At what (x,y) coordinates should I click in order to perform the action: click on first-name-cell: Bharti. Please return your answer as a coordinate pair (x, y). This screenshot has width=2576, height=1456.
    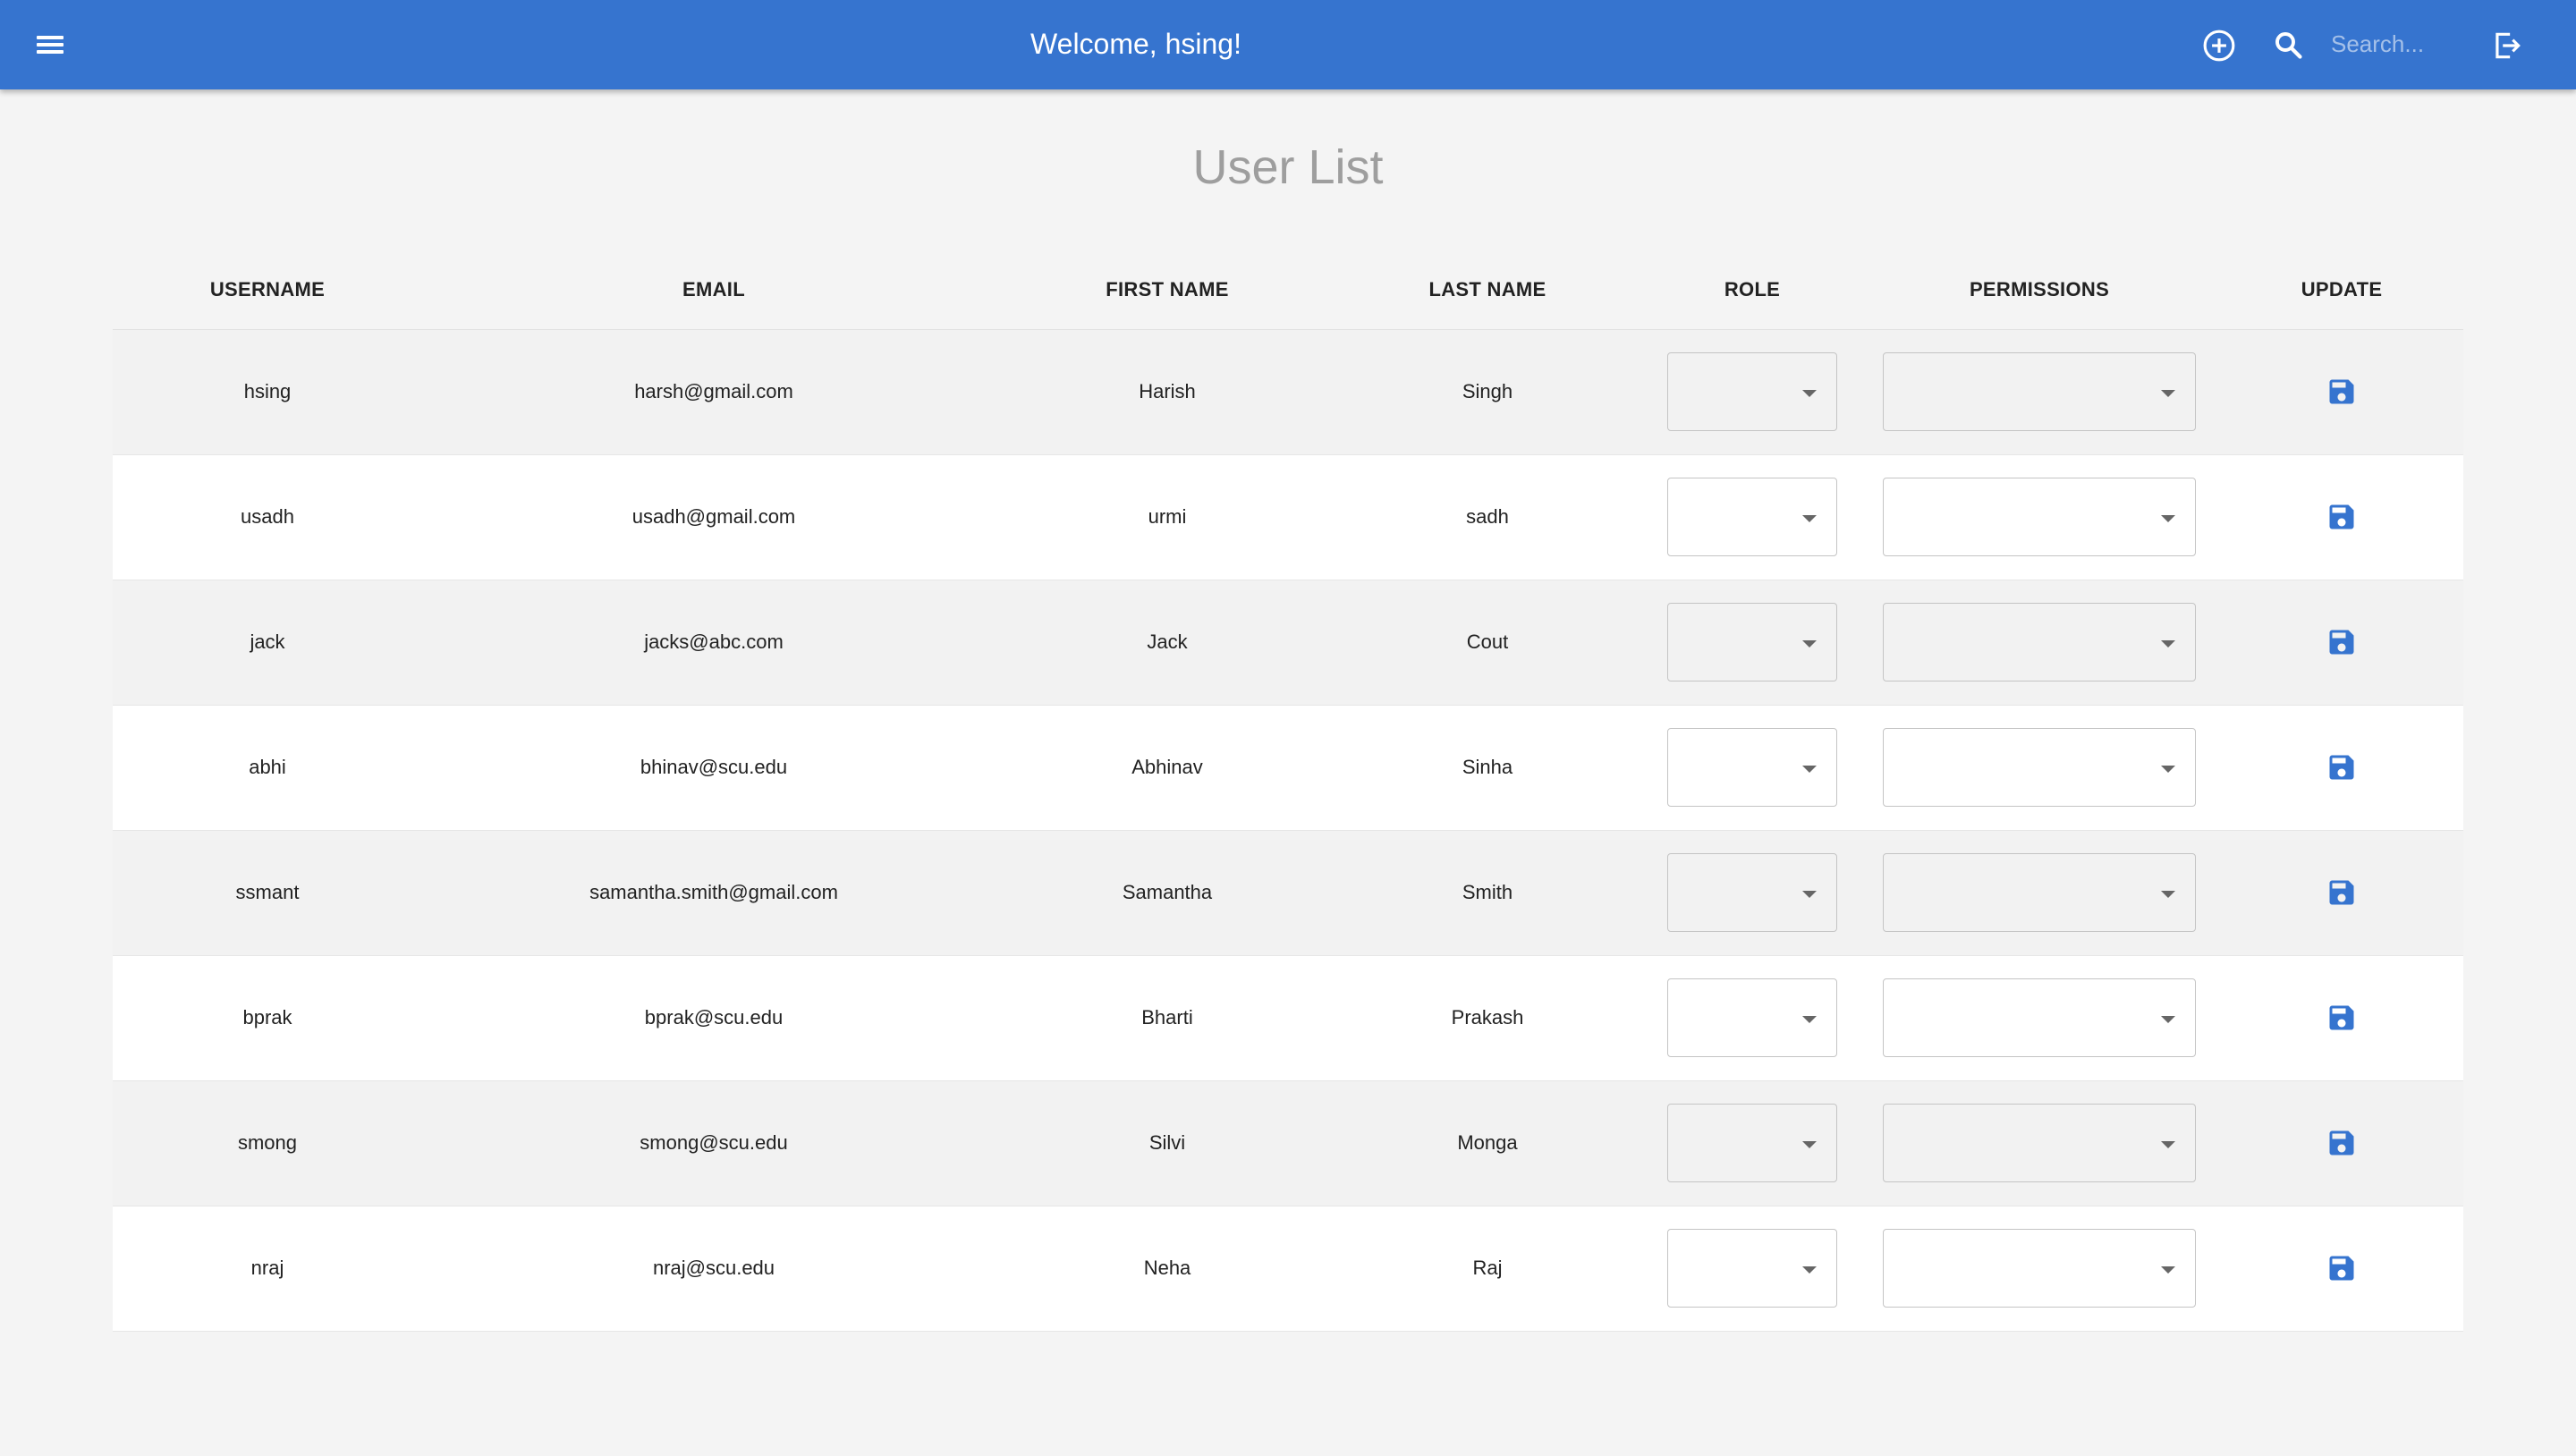
    Looking at the image, I should click on (1167, 1018).